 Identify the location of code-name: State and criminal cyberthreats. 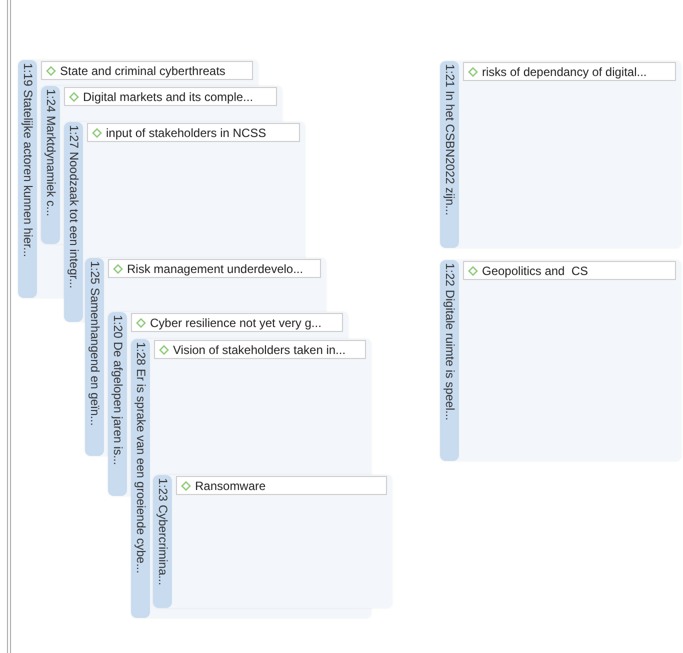
(143, 71).